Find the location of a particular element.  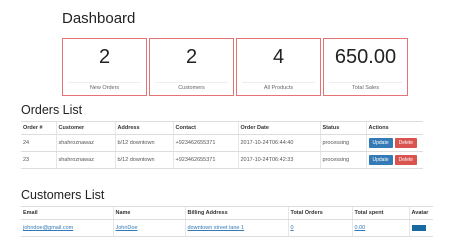

customer-address-link: downtown street lane 1 is located at coordinates (216, 228).